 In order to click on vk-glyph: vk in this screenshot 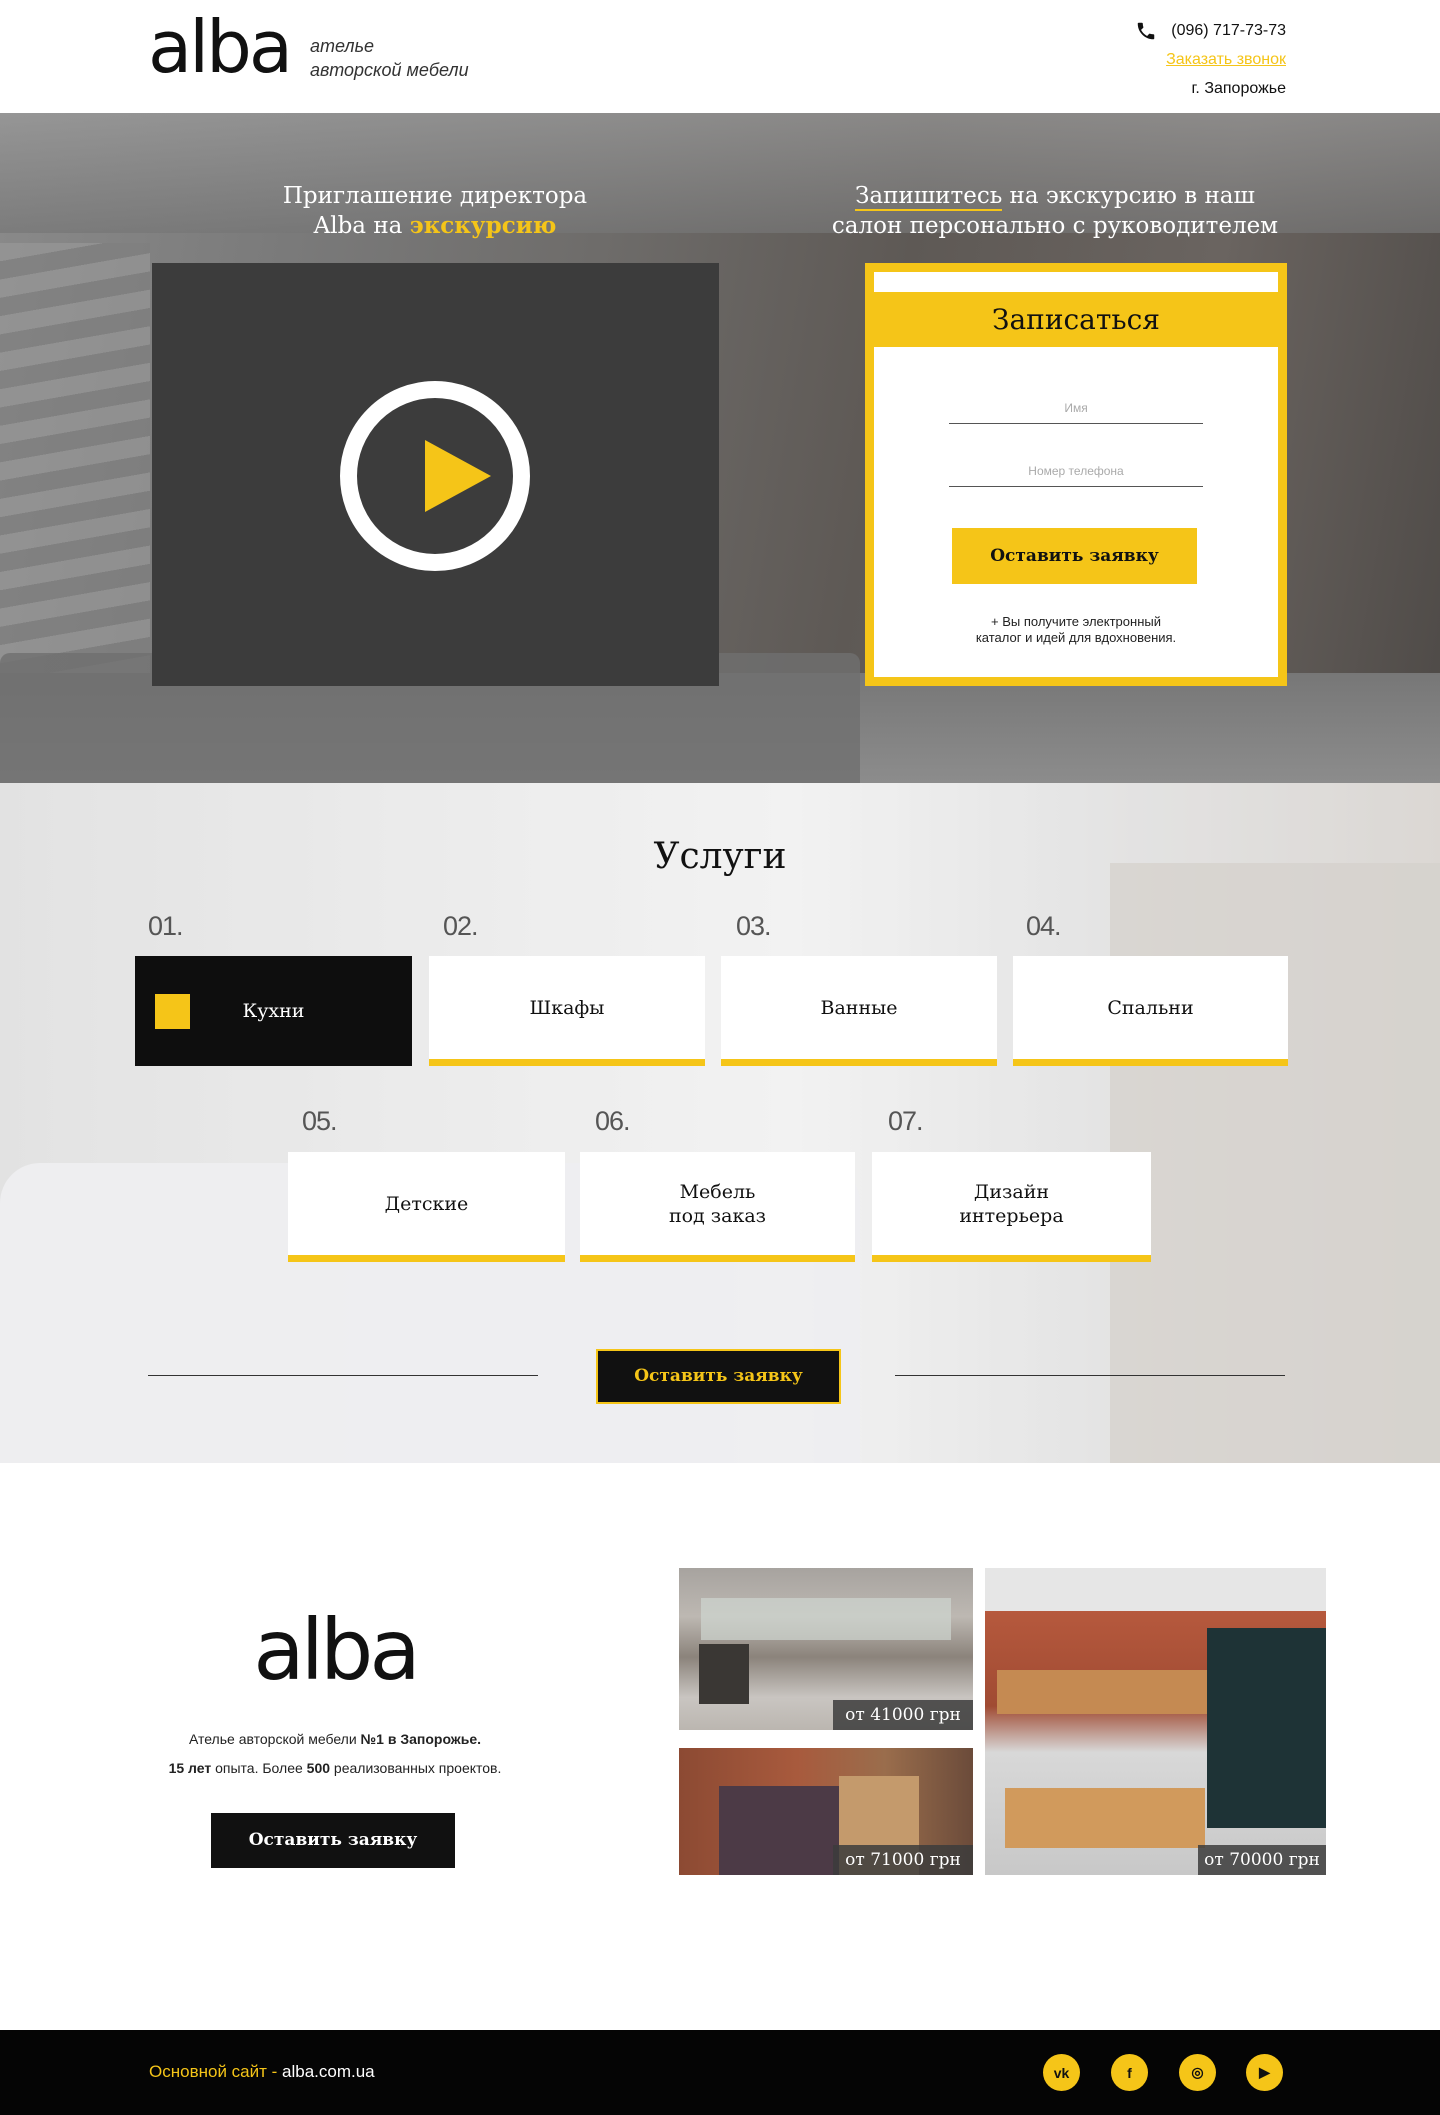, I will do `click(1061, 2072)`.